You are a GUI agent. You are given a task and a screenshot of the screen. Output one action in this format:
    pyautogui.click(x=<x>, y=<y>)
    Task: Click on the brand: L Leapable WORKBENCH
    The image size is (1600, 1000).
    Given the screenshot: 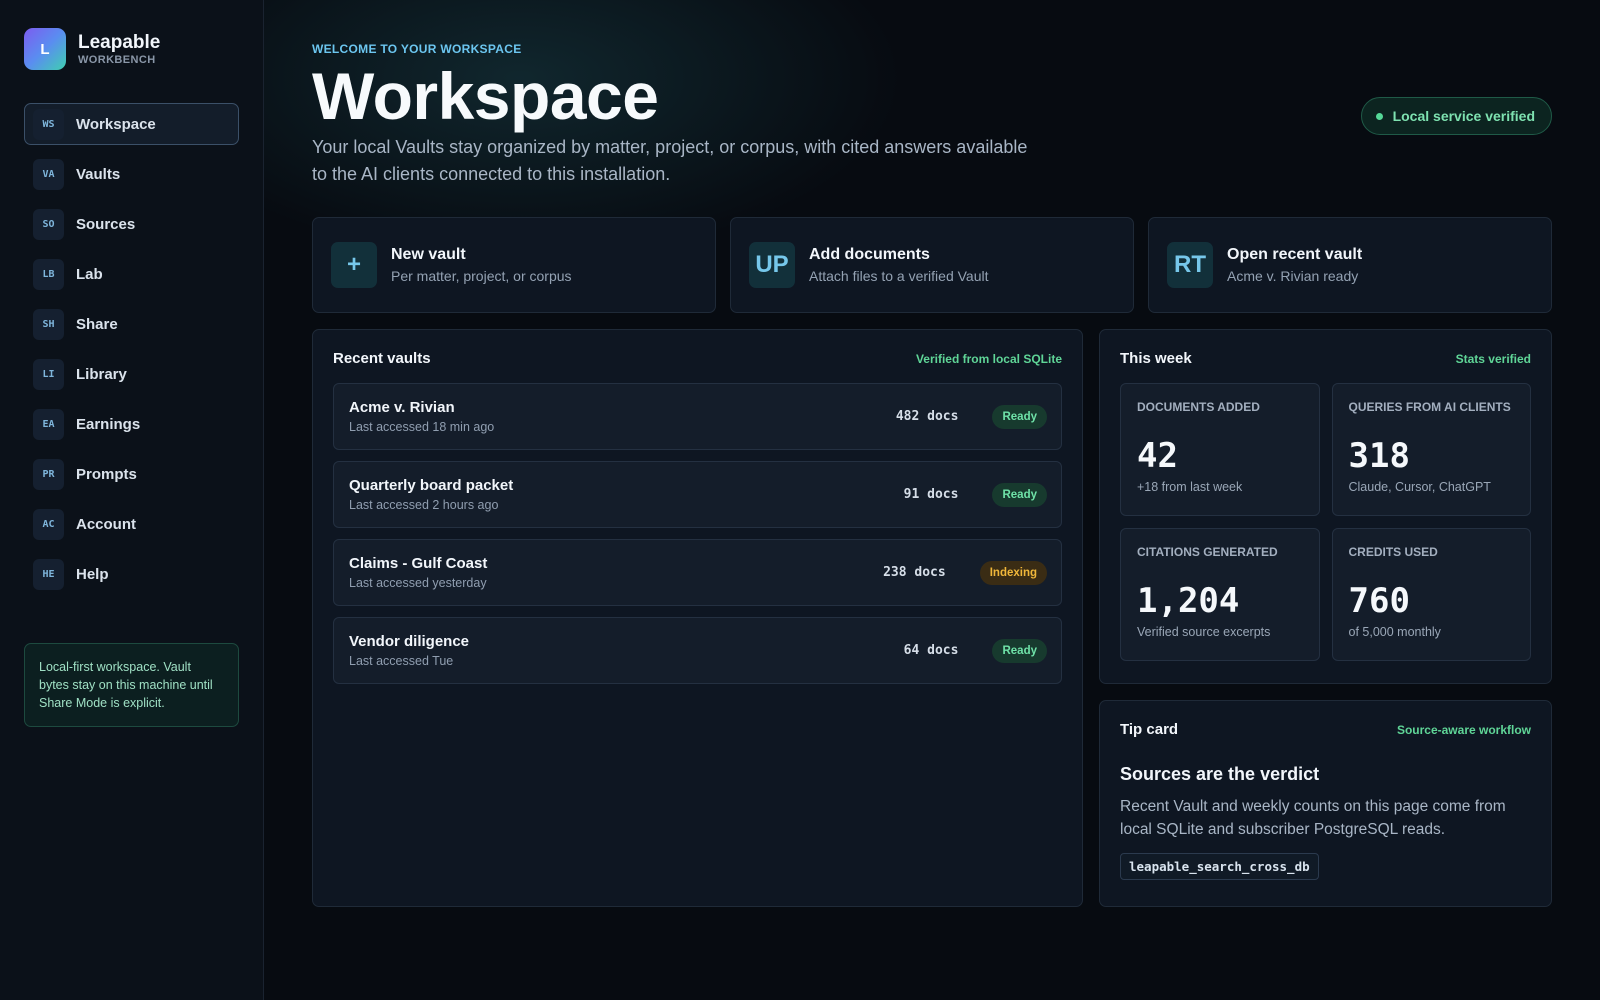 What is the action you would take?
    pyautogui.click(x=131, y=49)
    